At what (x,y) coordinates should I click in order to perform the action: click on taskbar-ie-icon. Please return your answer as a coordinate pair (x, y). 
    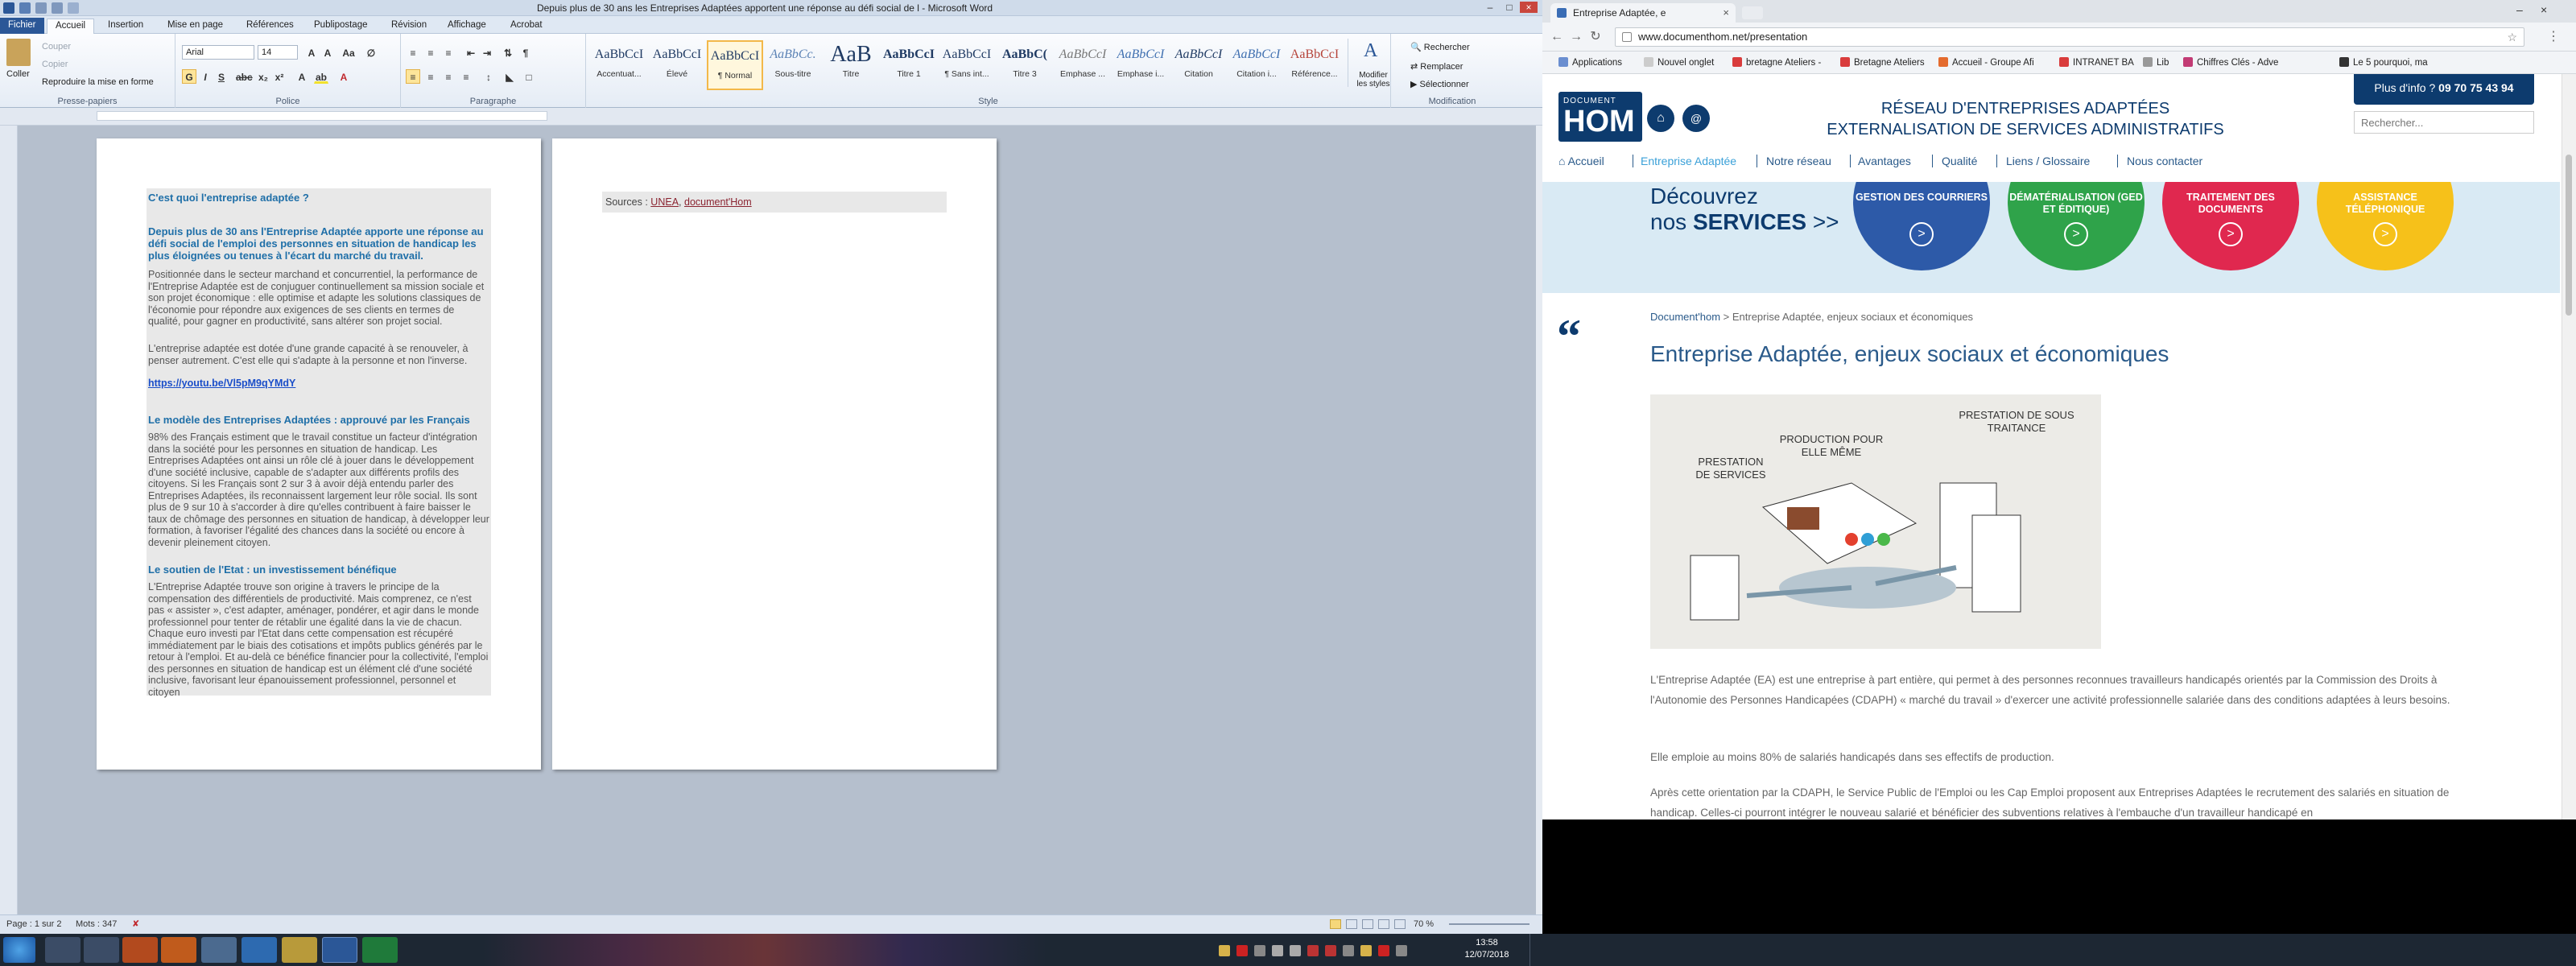
    Looking at the image, I should click on (259, 950).